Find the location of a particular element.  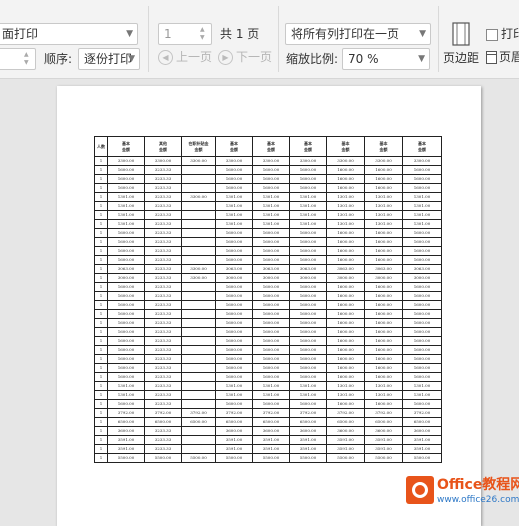

column-header: 基本 金额 is located at coordinates (345, 146).